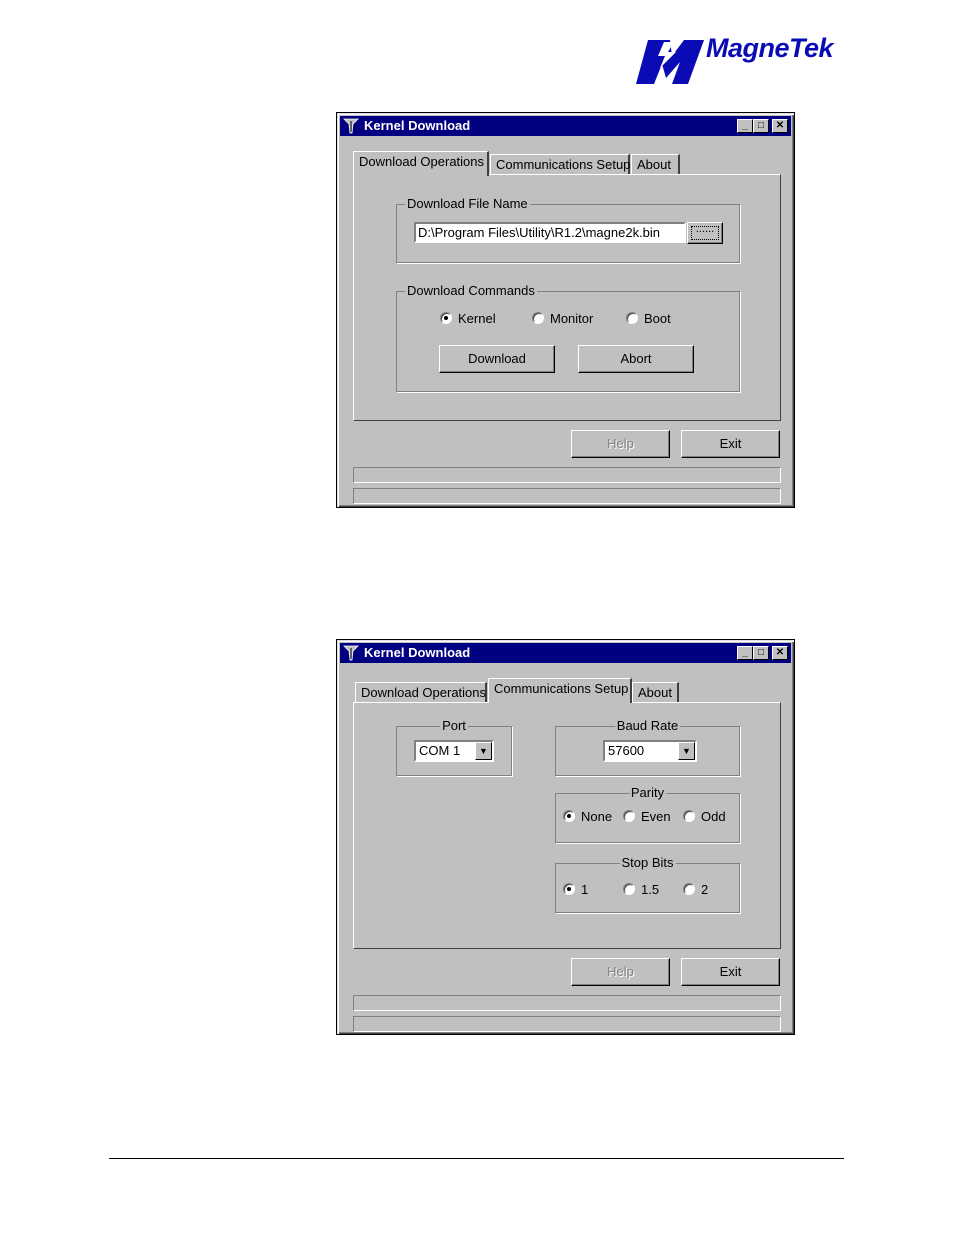 The image size is (954, 1235). I want to click on radio-parity-even: Even, so click(647, 817).